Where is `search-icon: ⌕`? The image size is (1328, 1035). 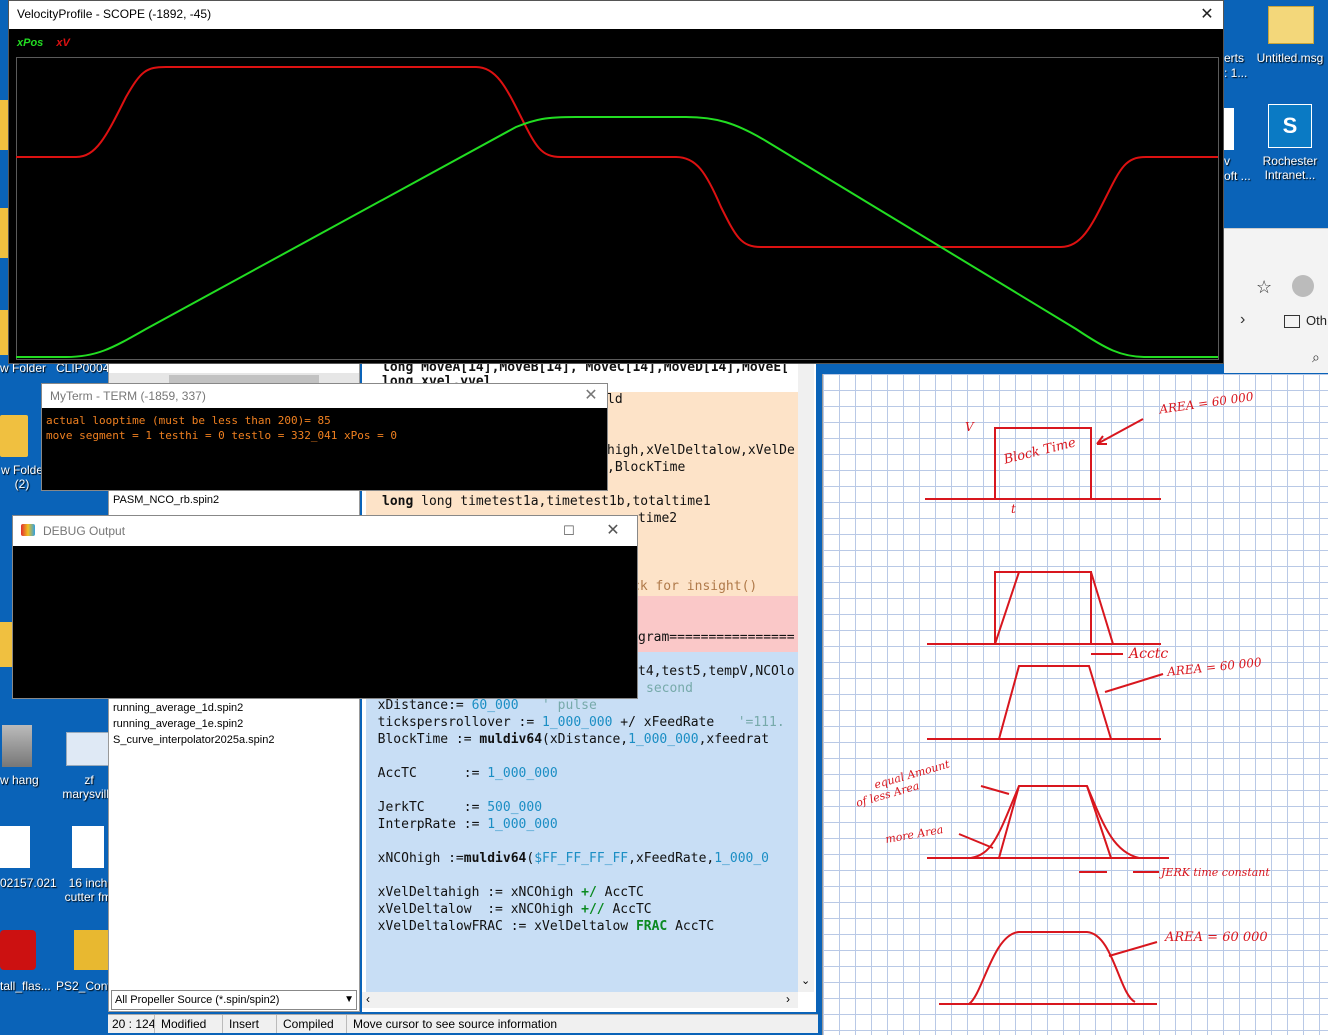 search-icon: ⌕ is located at coordinates (1316, 357).